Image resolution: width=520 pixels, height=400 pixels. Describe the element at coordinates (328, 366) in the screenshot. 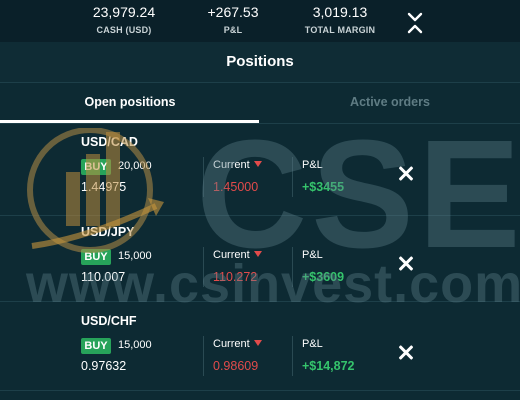

I see `pl-value: +$14,872` at that location.